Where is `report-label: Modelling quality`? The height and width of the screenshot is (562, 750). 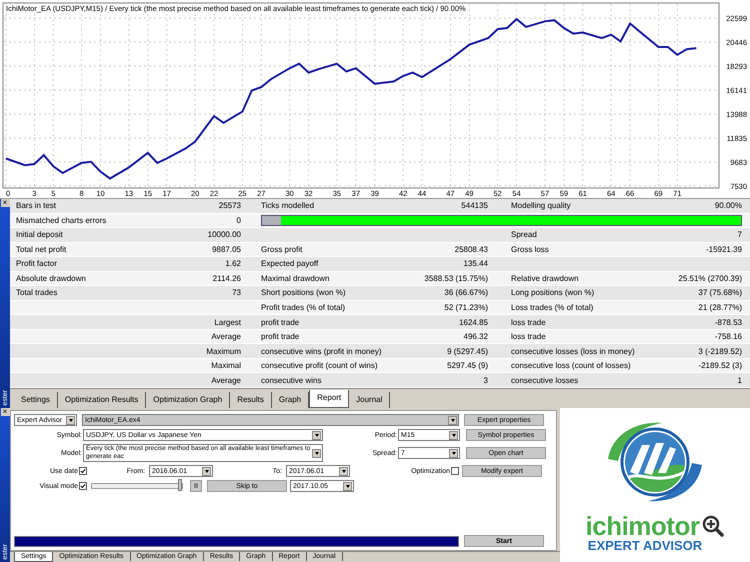
report-label: Modelling quality is located at coordinates (541, 205).